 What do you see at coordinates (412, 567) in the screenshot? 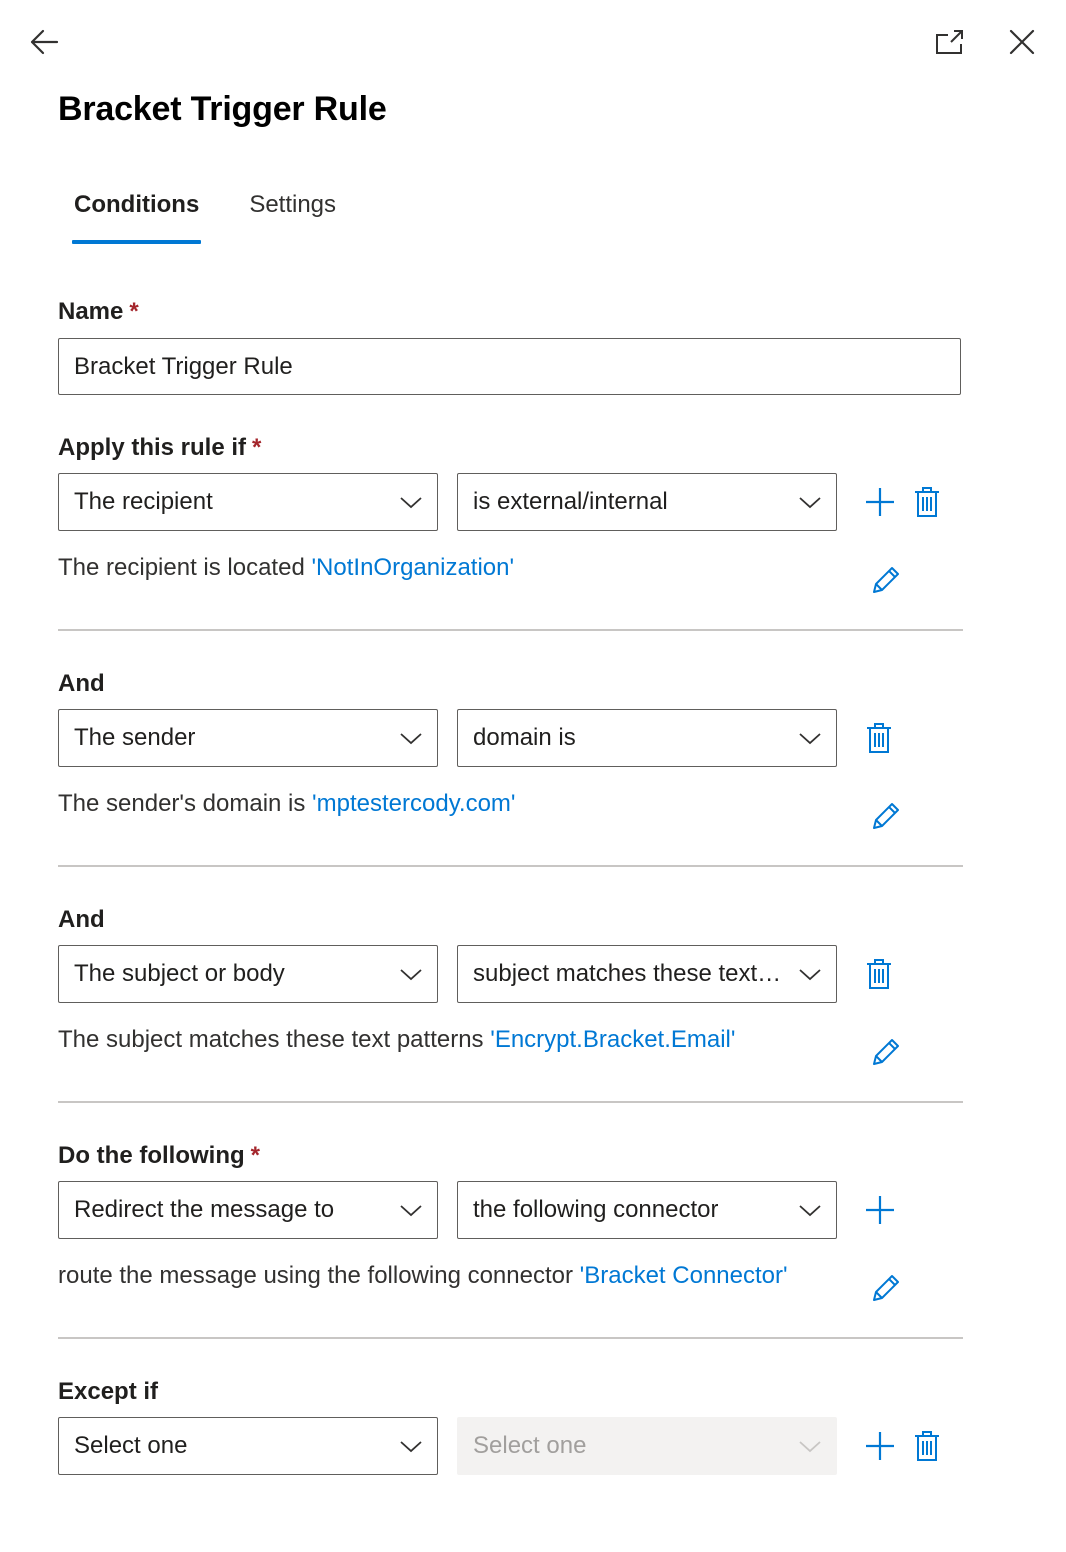
I see `condition-value-link: 'NotInOrganization'` at bounding box center [412, 567].